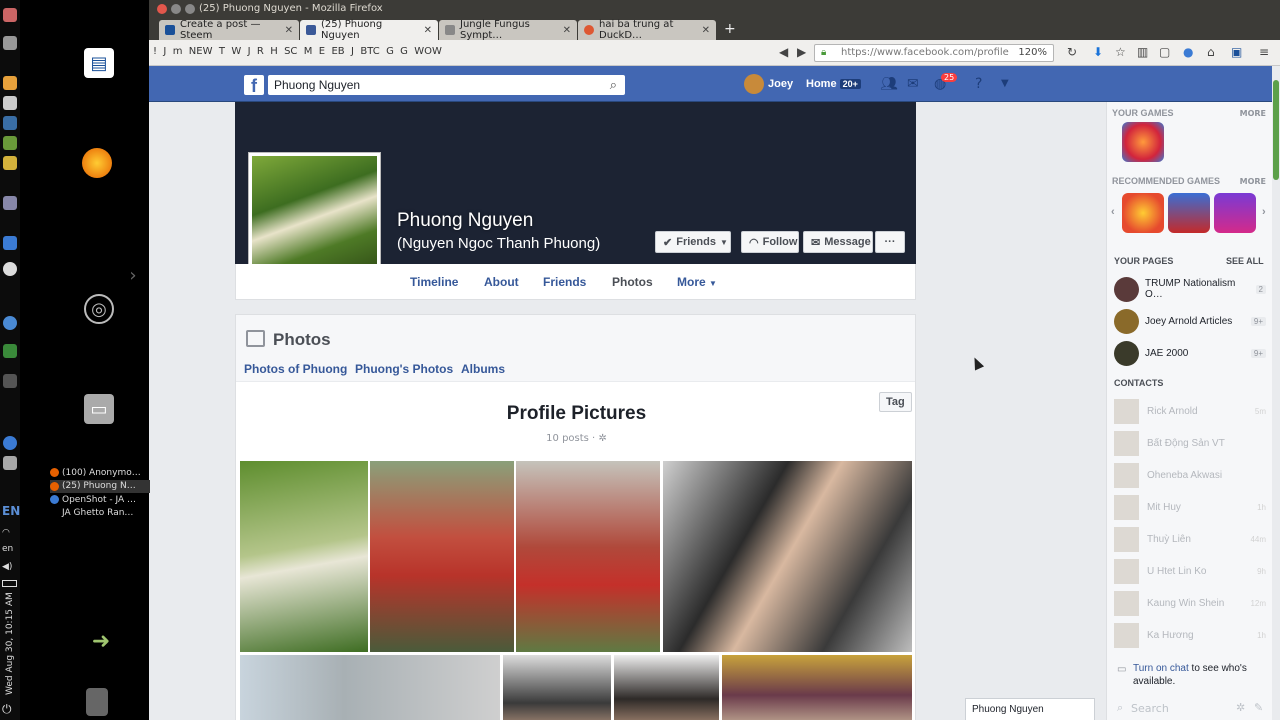 This screenshot has height=720, width=1280. I want to click on profile-name: Phuong Nguyen, so click(465, 221).